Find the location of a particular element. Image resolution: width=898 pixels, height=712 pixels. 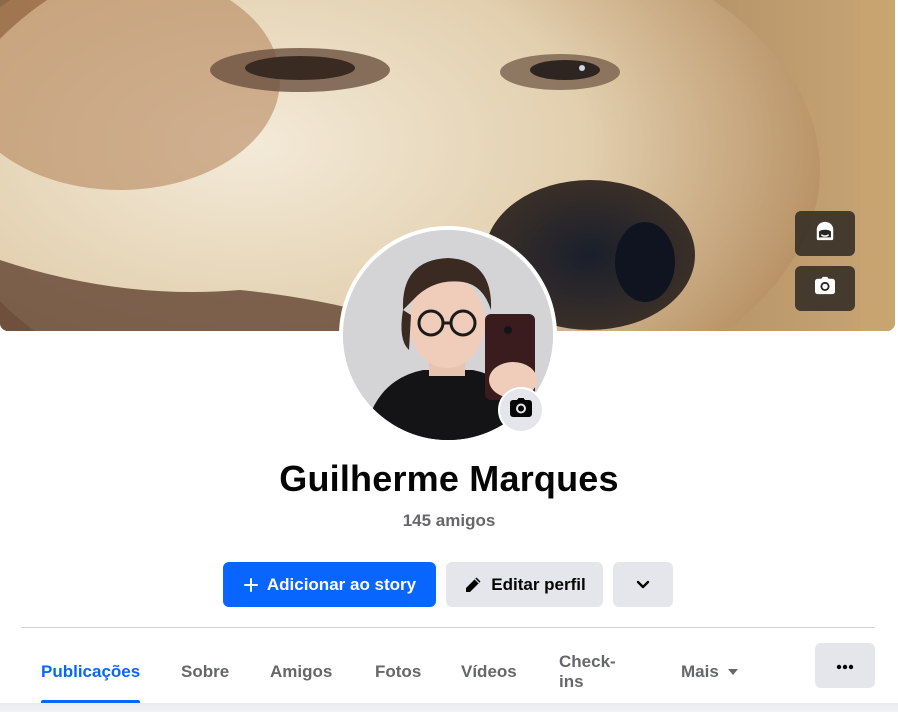

caret-down-icon is located at coordinates (733, 672).